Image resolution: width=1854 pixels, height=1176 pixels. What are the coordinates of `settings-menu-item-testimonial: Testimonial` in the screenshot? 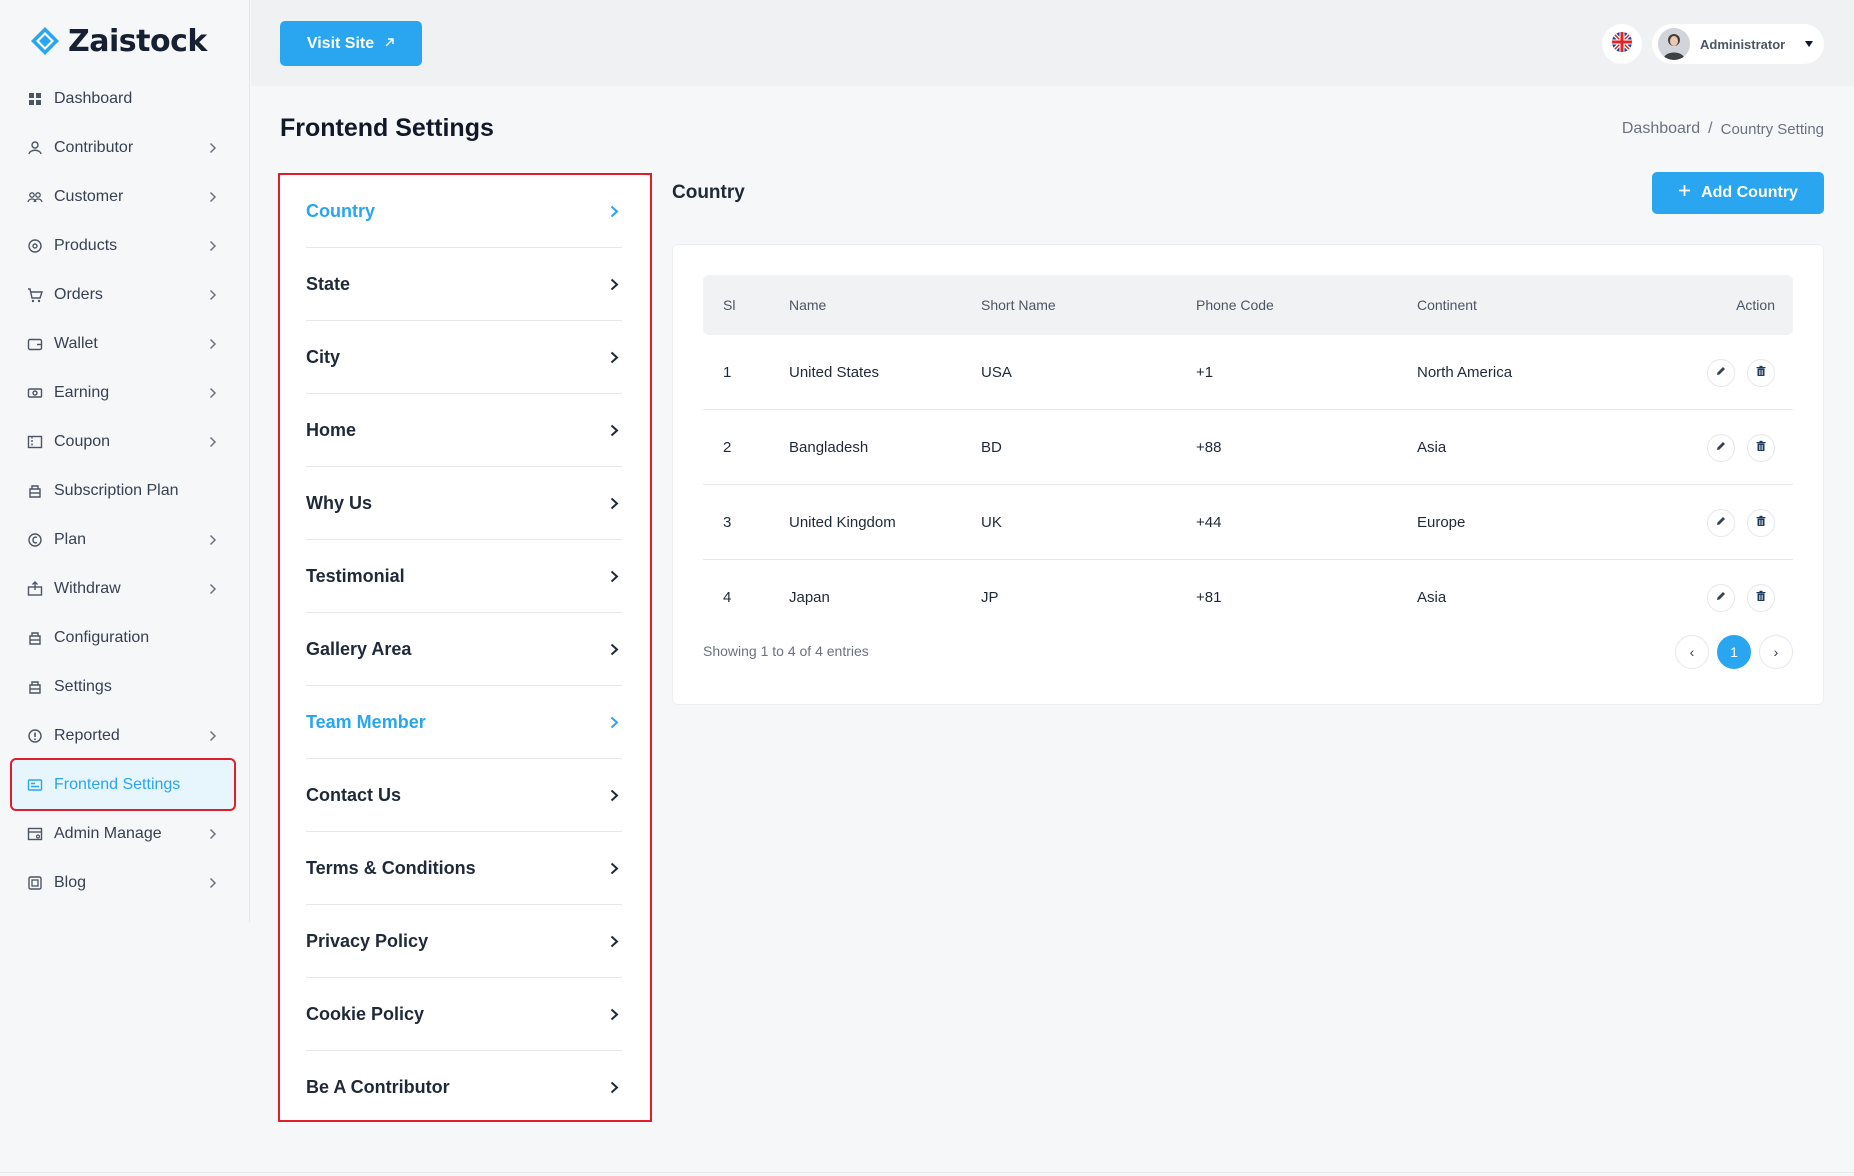 It's located at (464, 576).